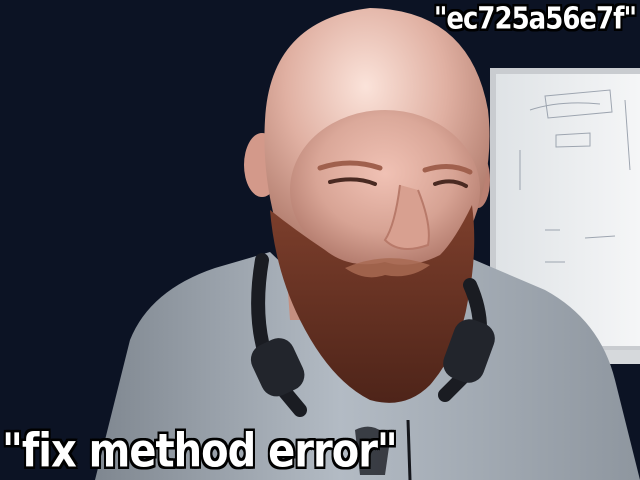  Describe the element at coordinates (535, 19) in the screenshot. I see `commit-hash-caption: "ec725a56e7f"` at that location.